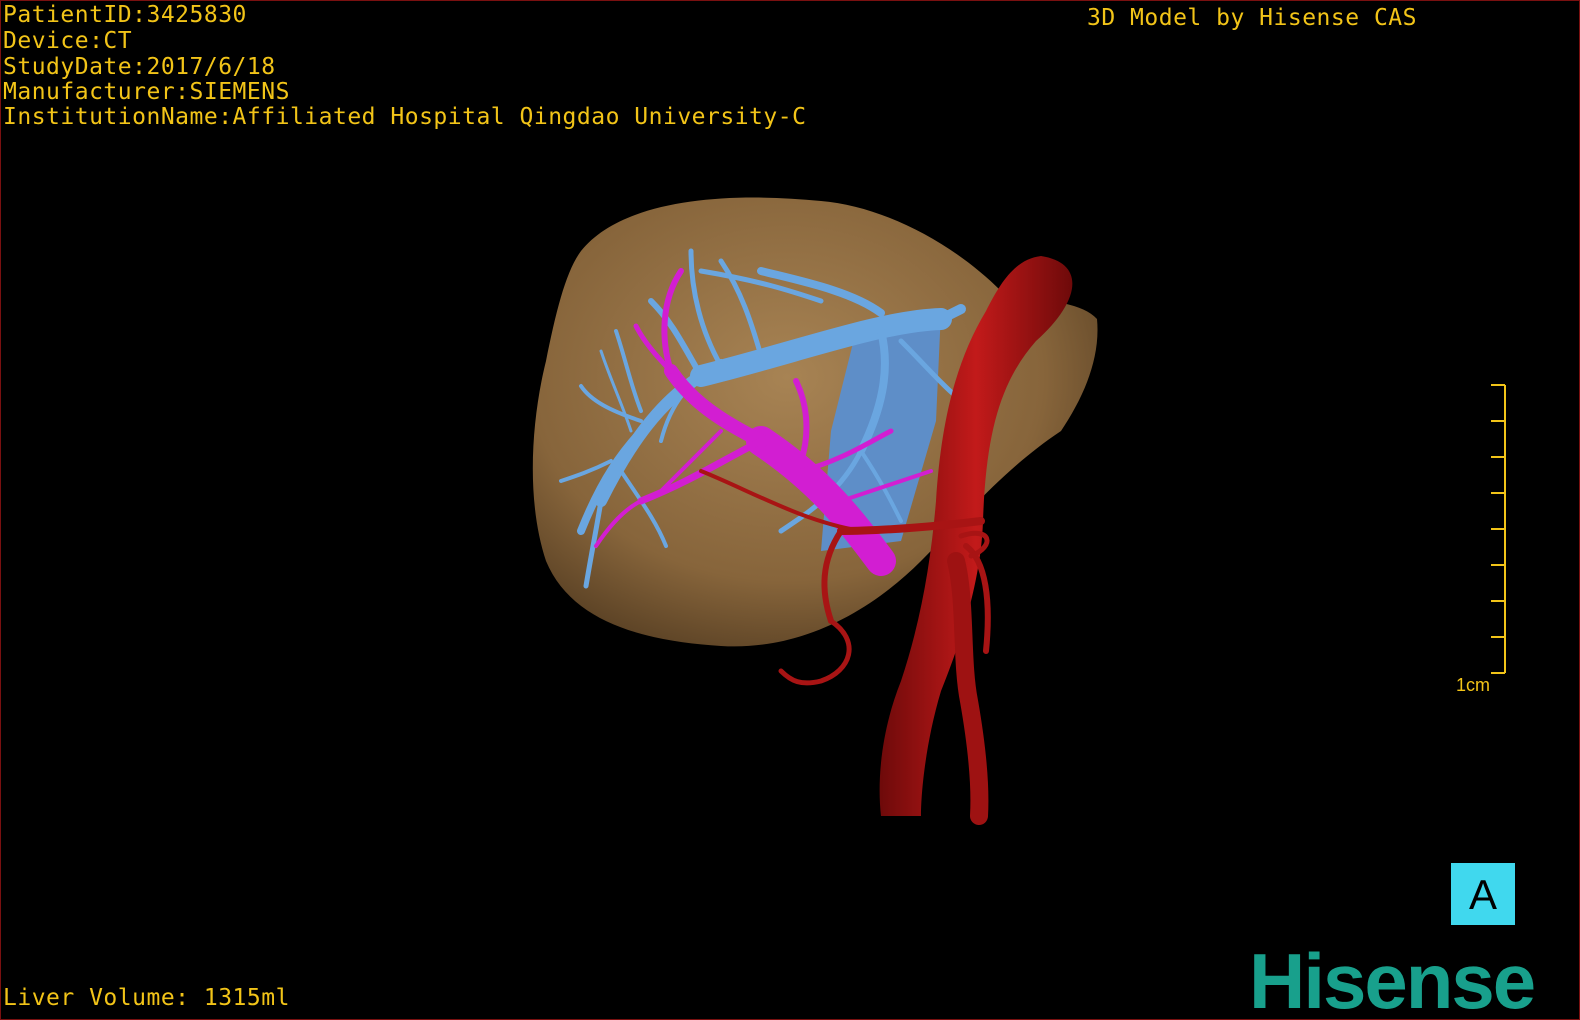 The height and width of the screenshot is (1020, 1580). Describe the element at coordinates (1392, 978) in the screenshot. I see `hisense-logo: Hisense` at that location.